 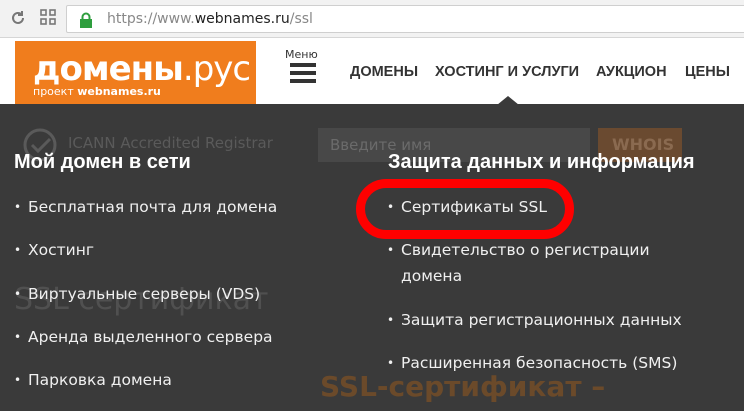 I want to click on nav-hosting-services: ХОСТИНГ И УСЛУГИ, so click(x=507, y=72).